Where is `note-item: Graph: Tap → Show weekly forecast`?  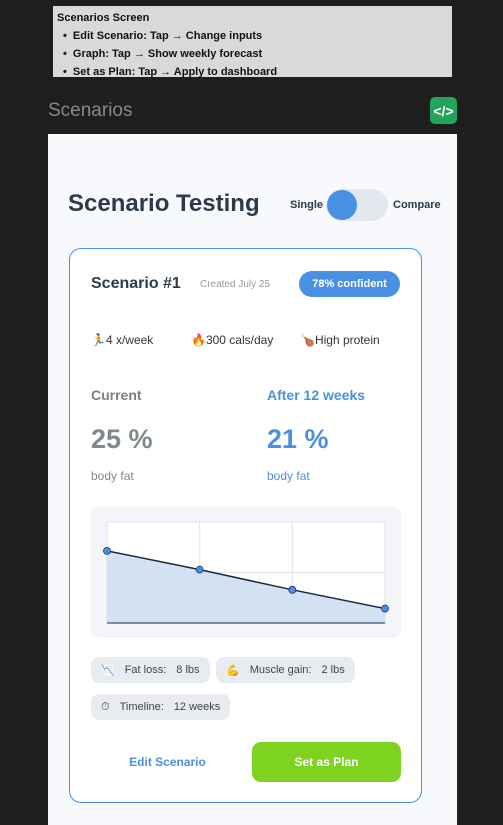
note-item: Graph: Tap → Show weekly forecast is located at coordinates (255, 54).